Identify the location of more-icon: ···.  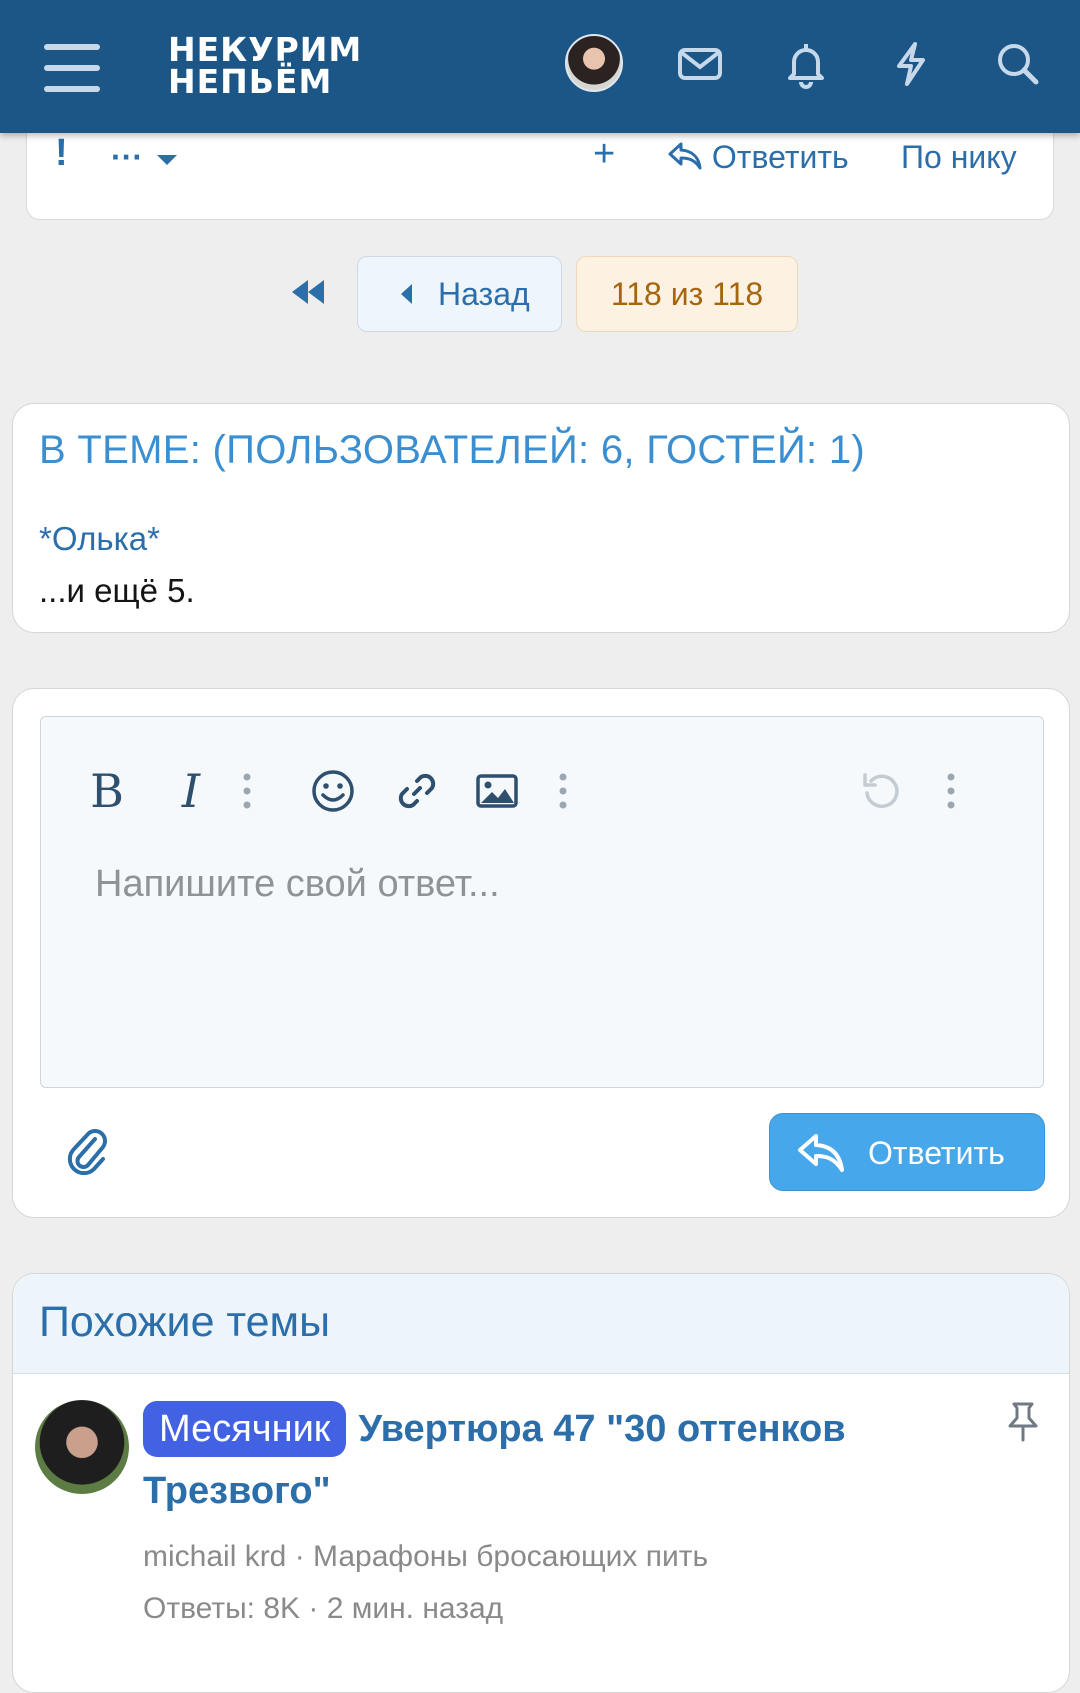
(127, 157).